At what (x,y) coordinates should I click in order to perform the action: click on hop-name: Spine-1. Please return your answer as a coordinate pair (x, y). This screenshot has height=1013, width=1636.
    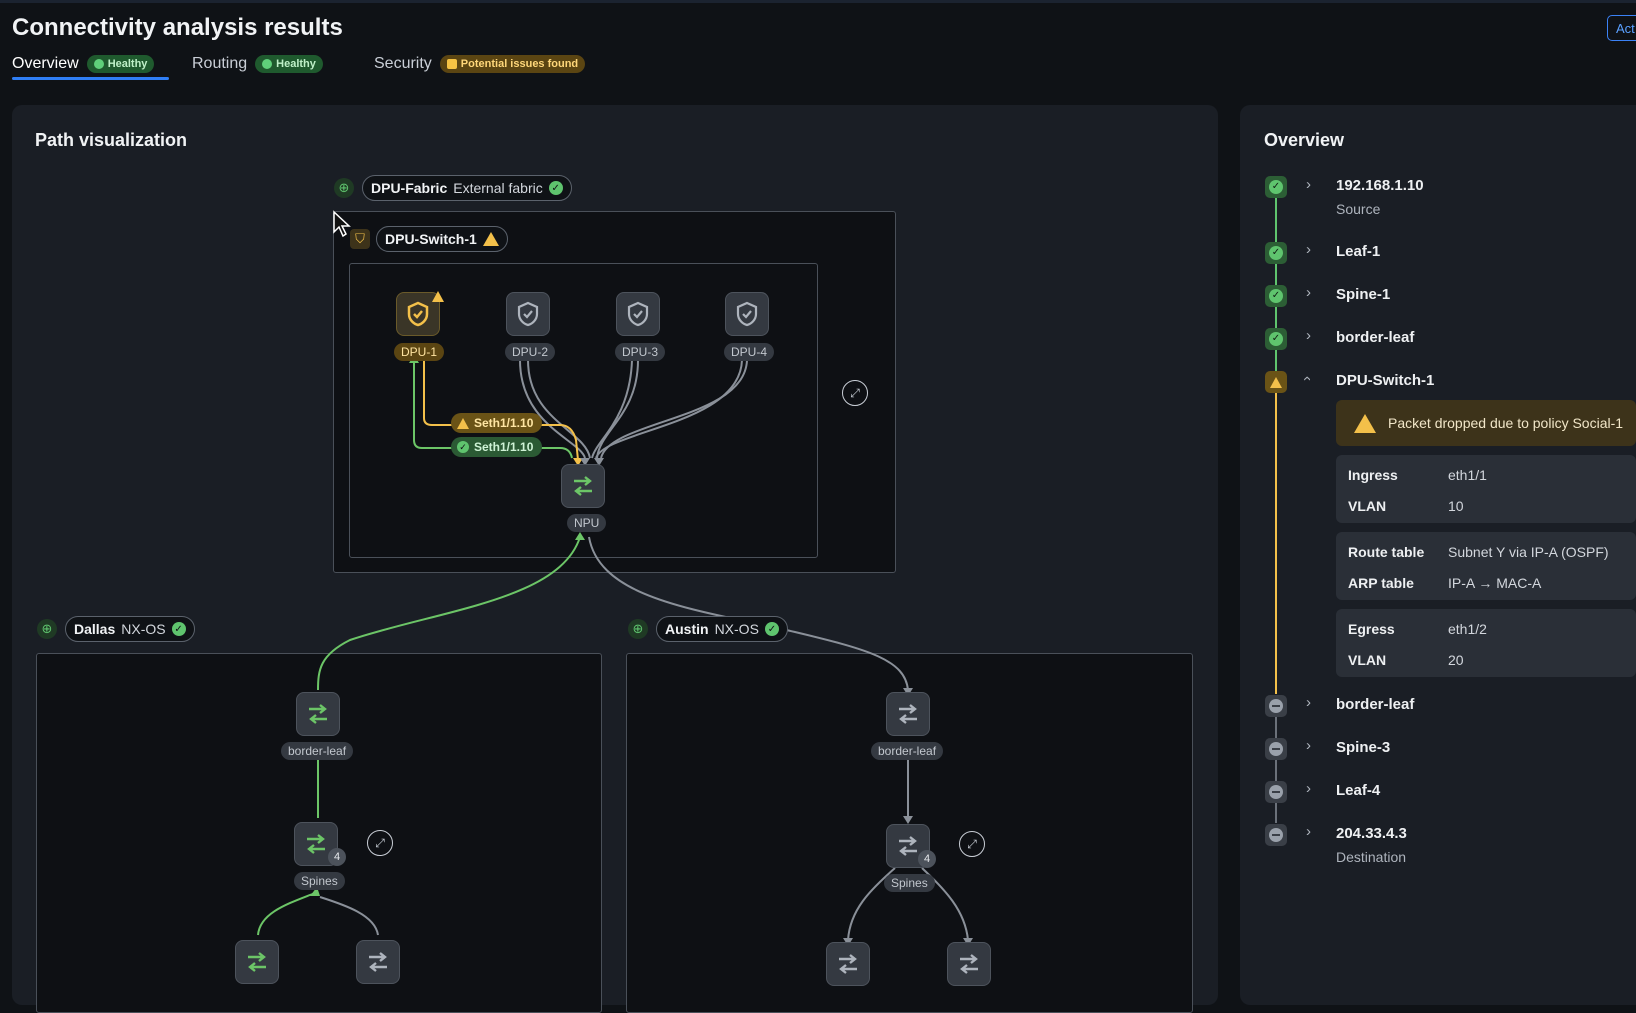
    Looking at the image, I should click on (1363, 294).